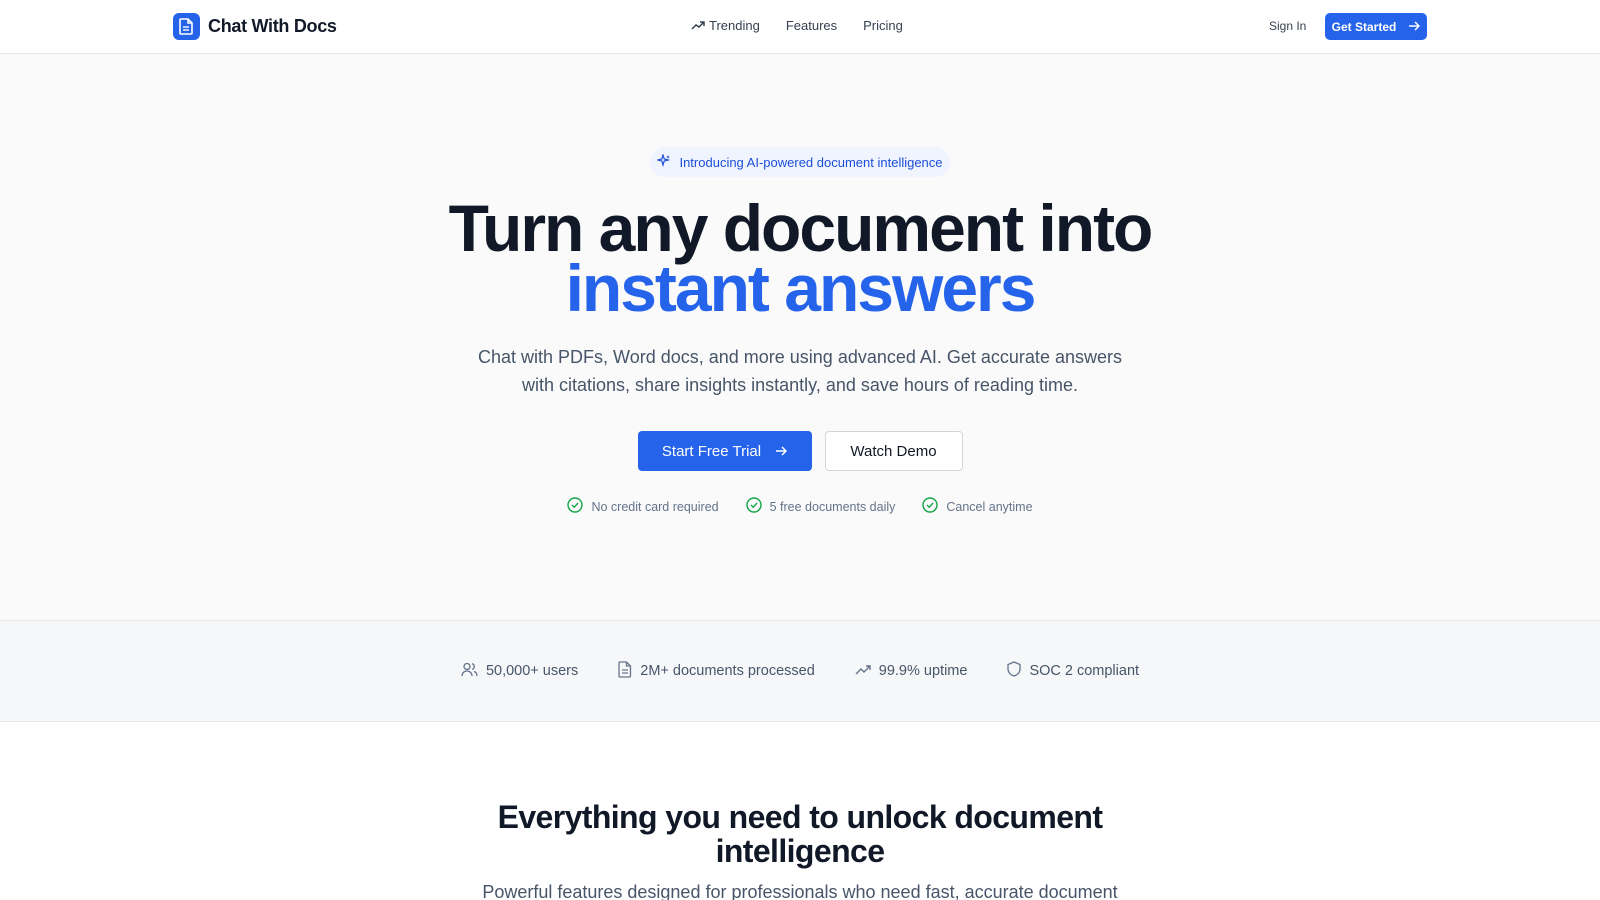 This screenshot has height=900, width=1600. I want to click on stat-label: 2M+ documents processed, so click(727, 671).